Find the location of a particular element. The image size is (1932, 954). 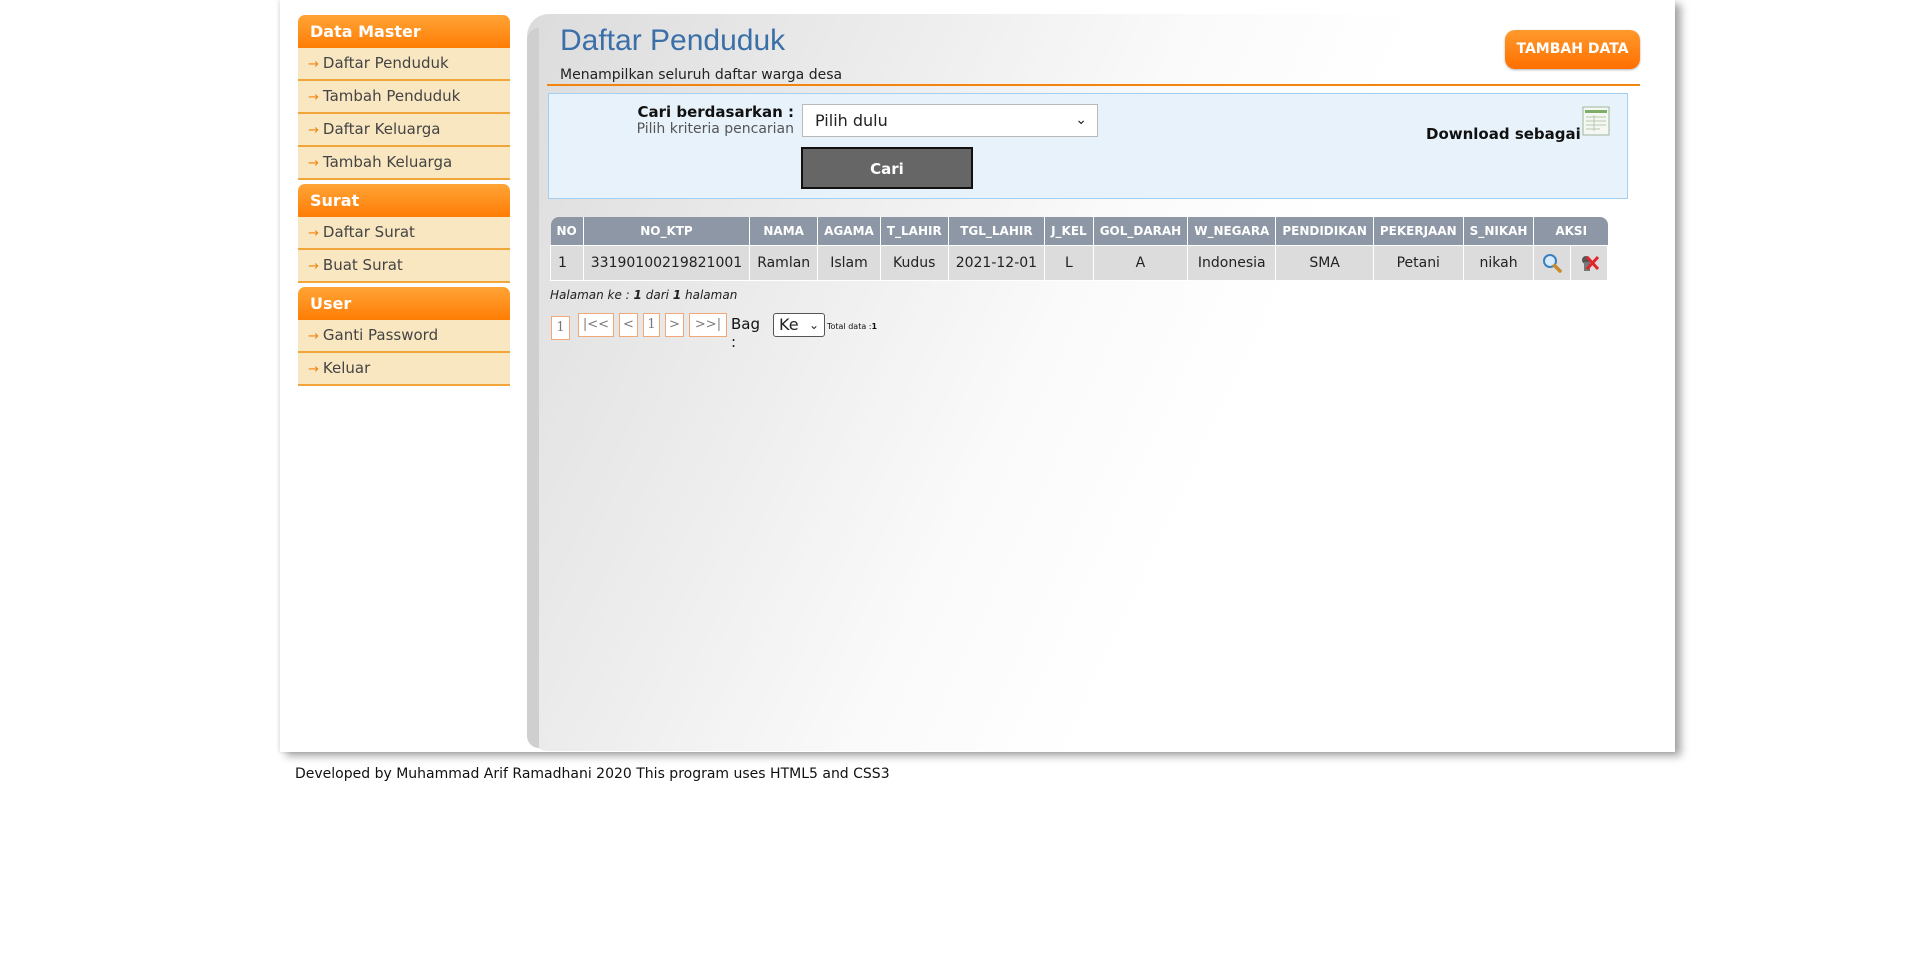

column-header: T_LAHIR is located at coordinates (914, 231).